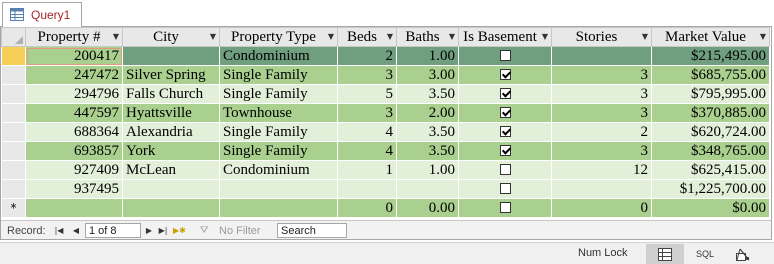  Describe the element at coordinates (76, 231) in the screenshot. I see `previous-record-icon: ◀` at that location.